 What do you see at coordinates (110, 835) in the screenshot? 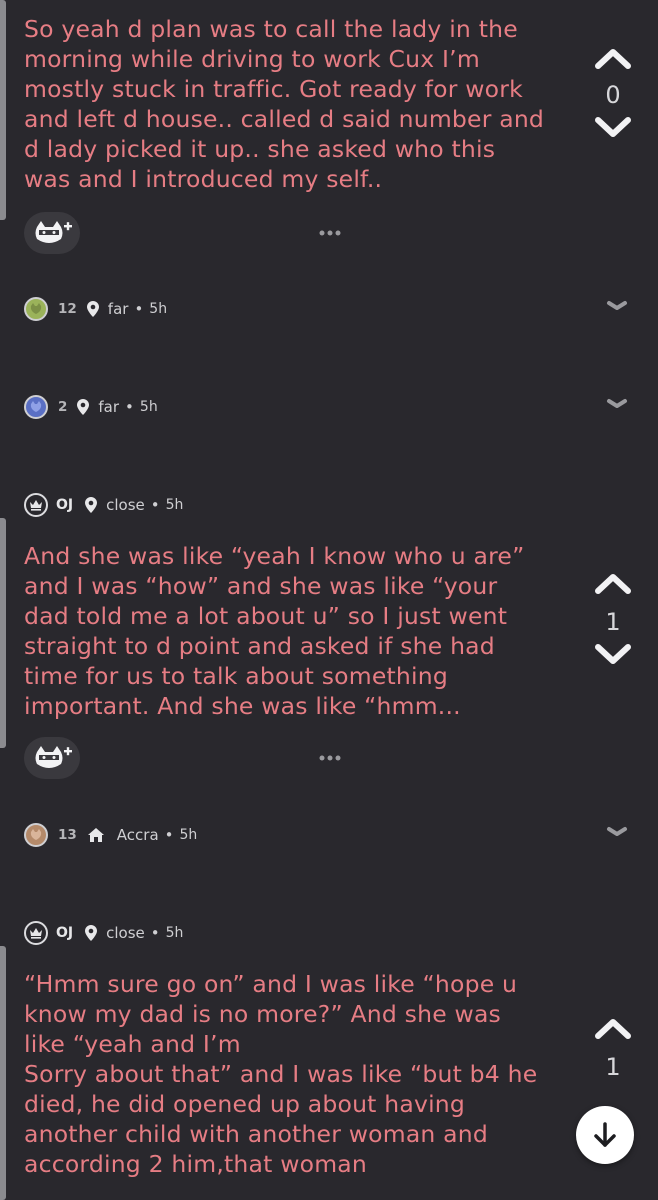
I see `reply-meta: 13 Accra • 5h` at bounding box center [110, 835].